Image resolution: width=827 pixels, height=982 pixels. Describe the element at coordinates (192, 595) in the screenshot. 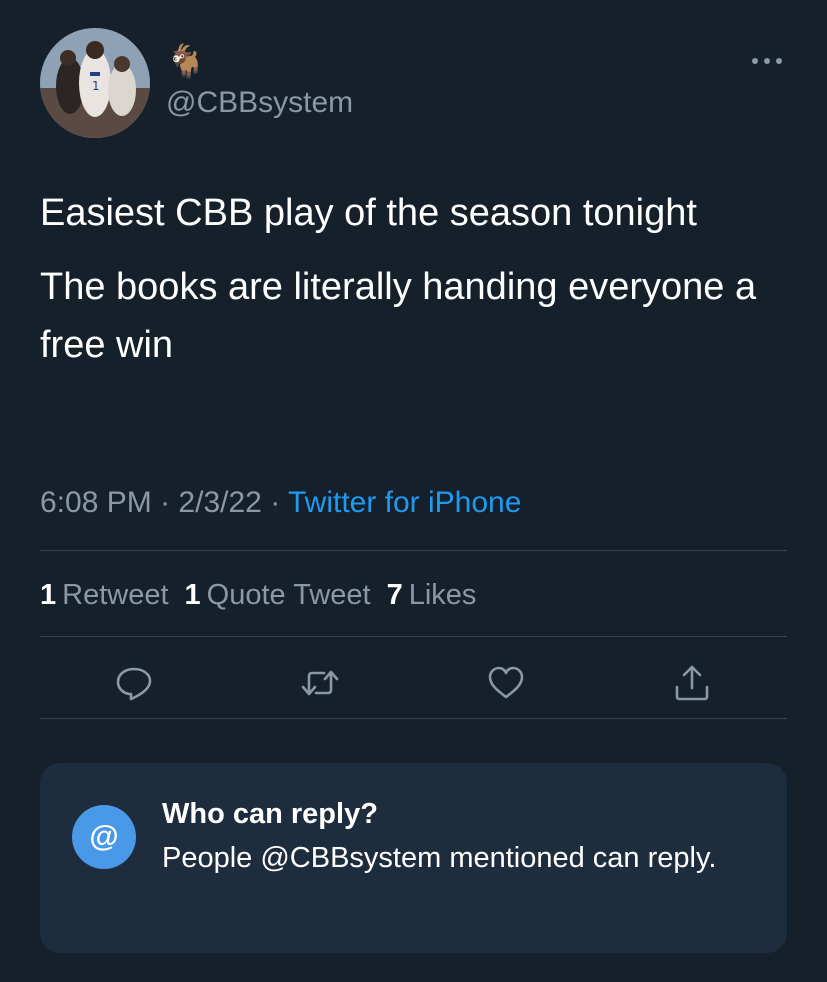

I see `quote-tweets-count: 1` at that location.